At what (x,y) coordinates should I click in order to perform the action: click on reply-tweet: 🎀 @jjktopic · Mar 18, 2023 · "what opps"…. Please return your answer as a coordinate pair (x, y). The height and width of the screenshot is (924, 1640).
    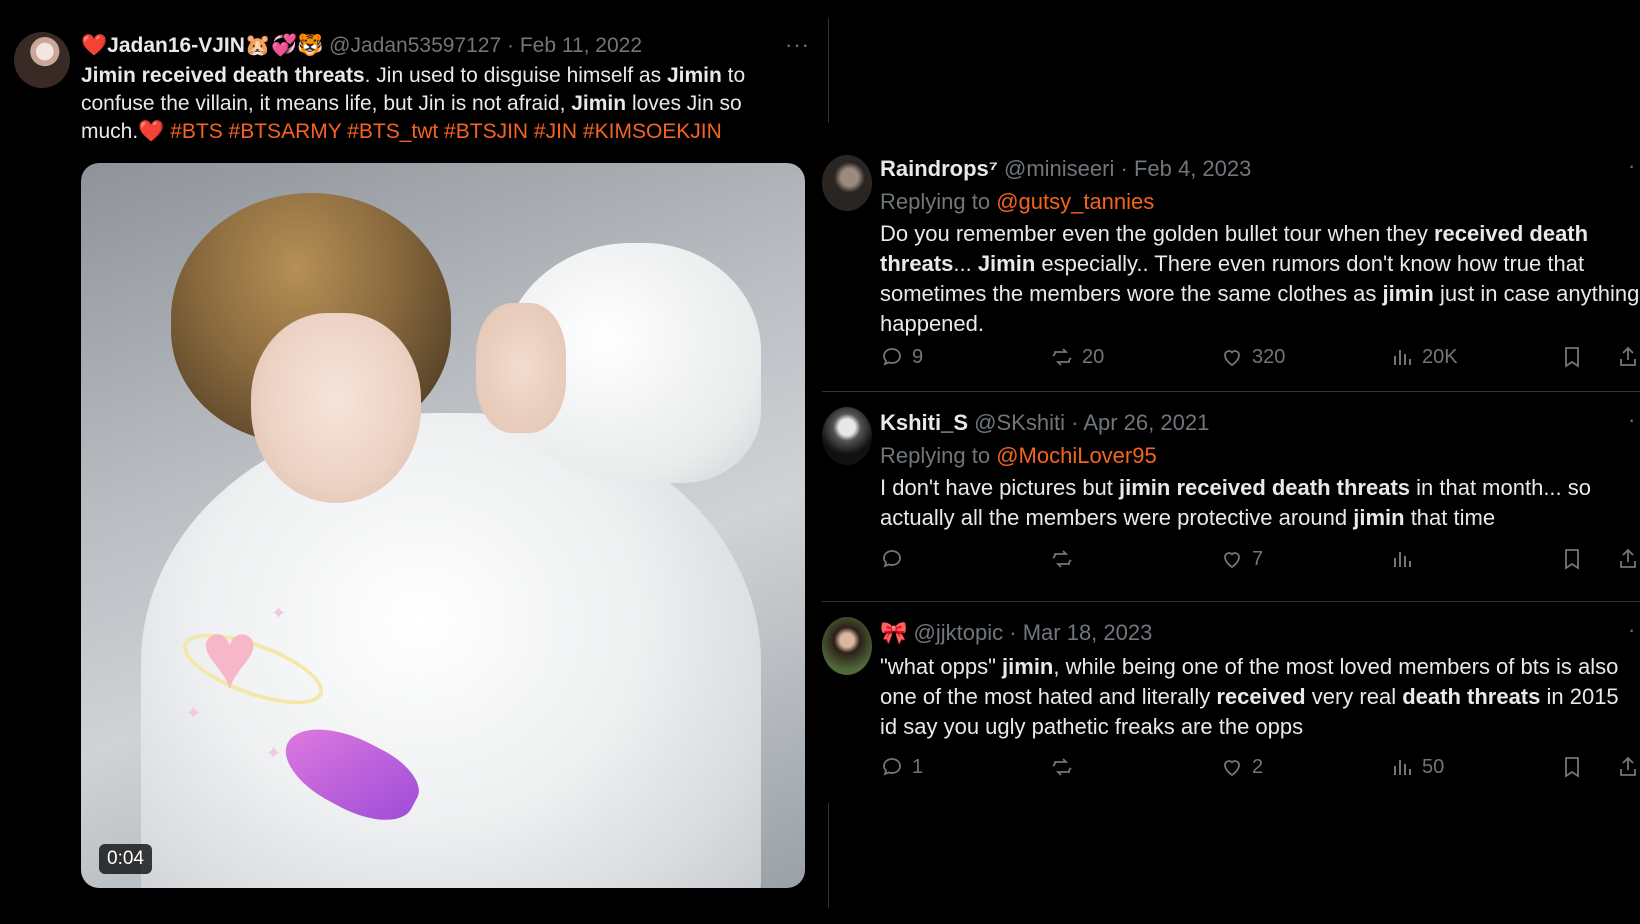
    Looking at the image, I should click on (1231, 703).